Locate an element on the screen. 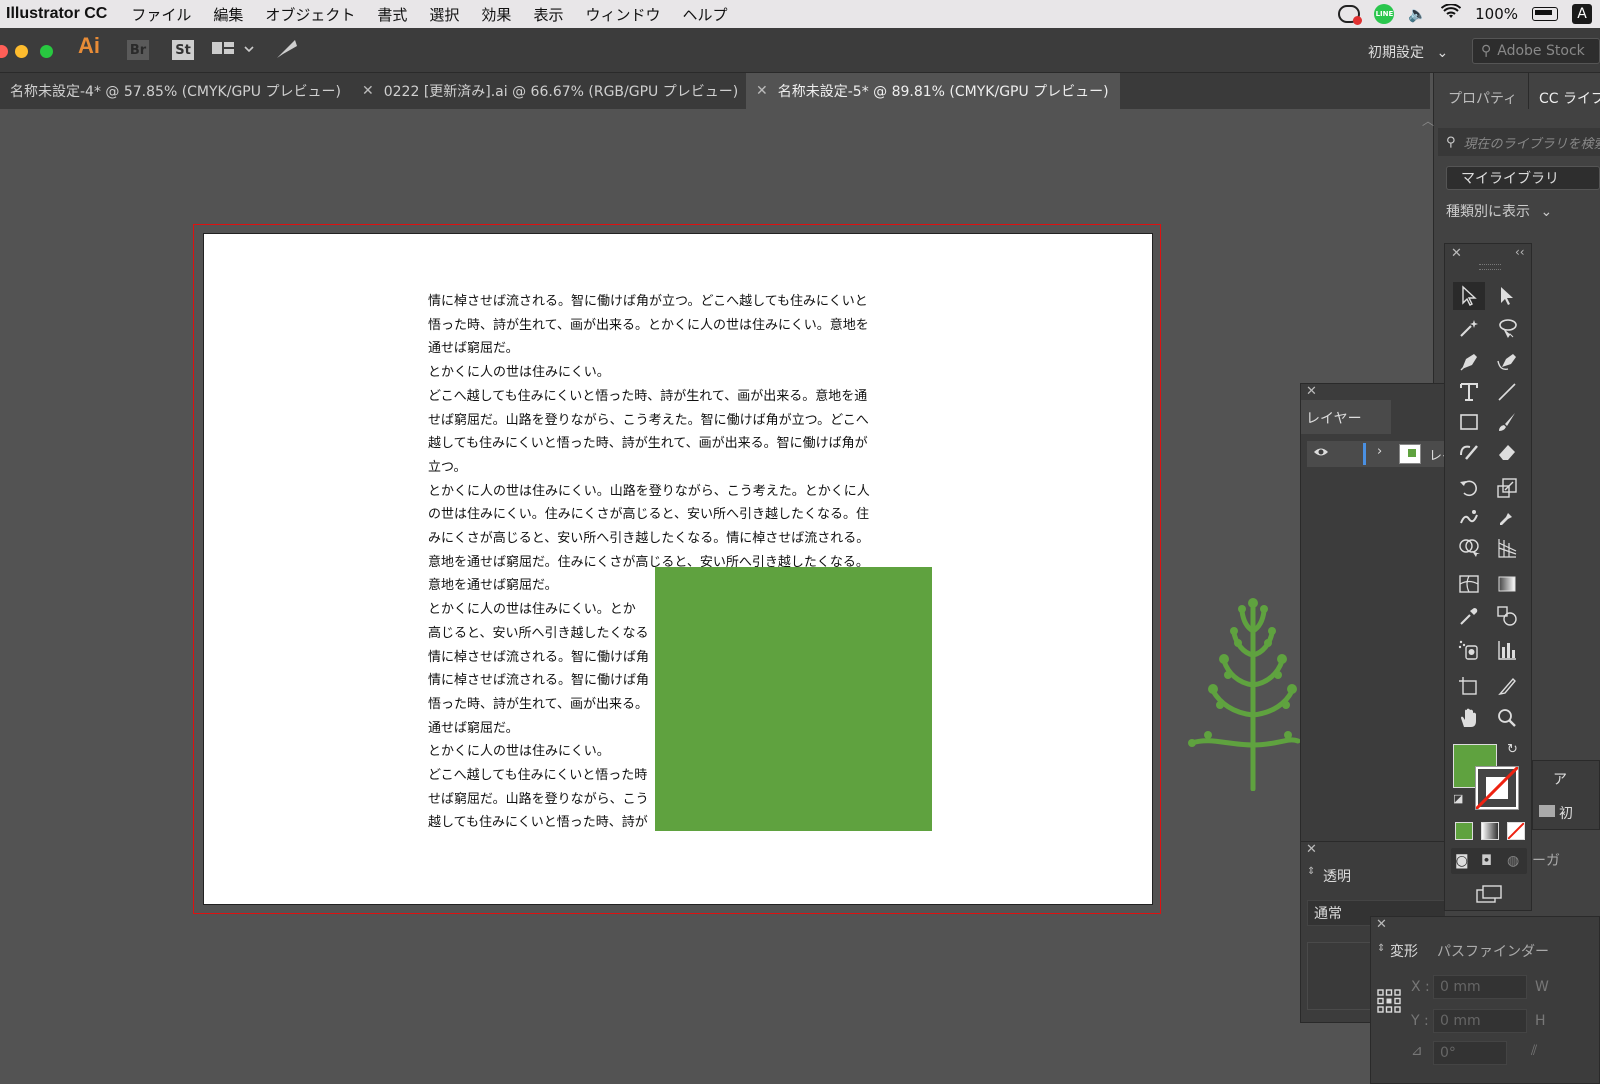 The width and height of the screenshot is (1600, 1084). menu-help: ヘルプ is located at coordinates (704, 14).